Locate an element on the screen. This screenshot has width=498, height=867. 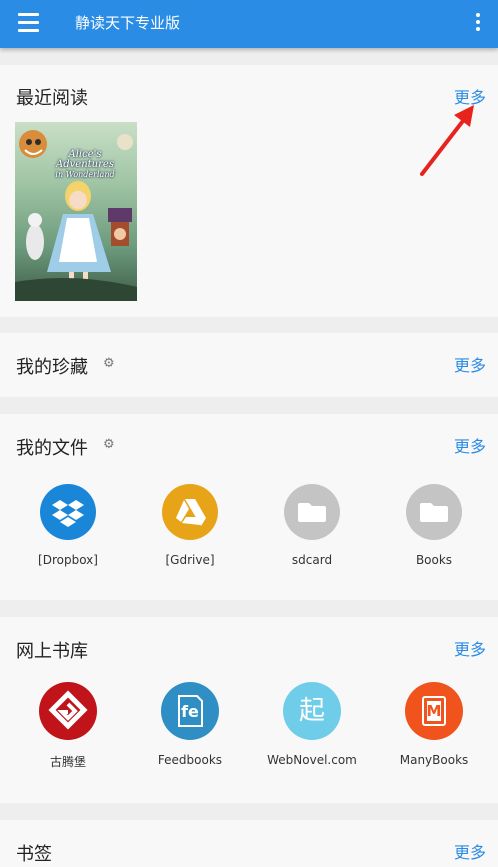
file-source-sdcard: sdcard is located at coordinates (312, 525).